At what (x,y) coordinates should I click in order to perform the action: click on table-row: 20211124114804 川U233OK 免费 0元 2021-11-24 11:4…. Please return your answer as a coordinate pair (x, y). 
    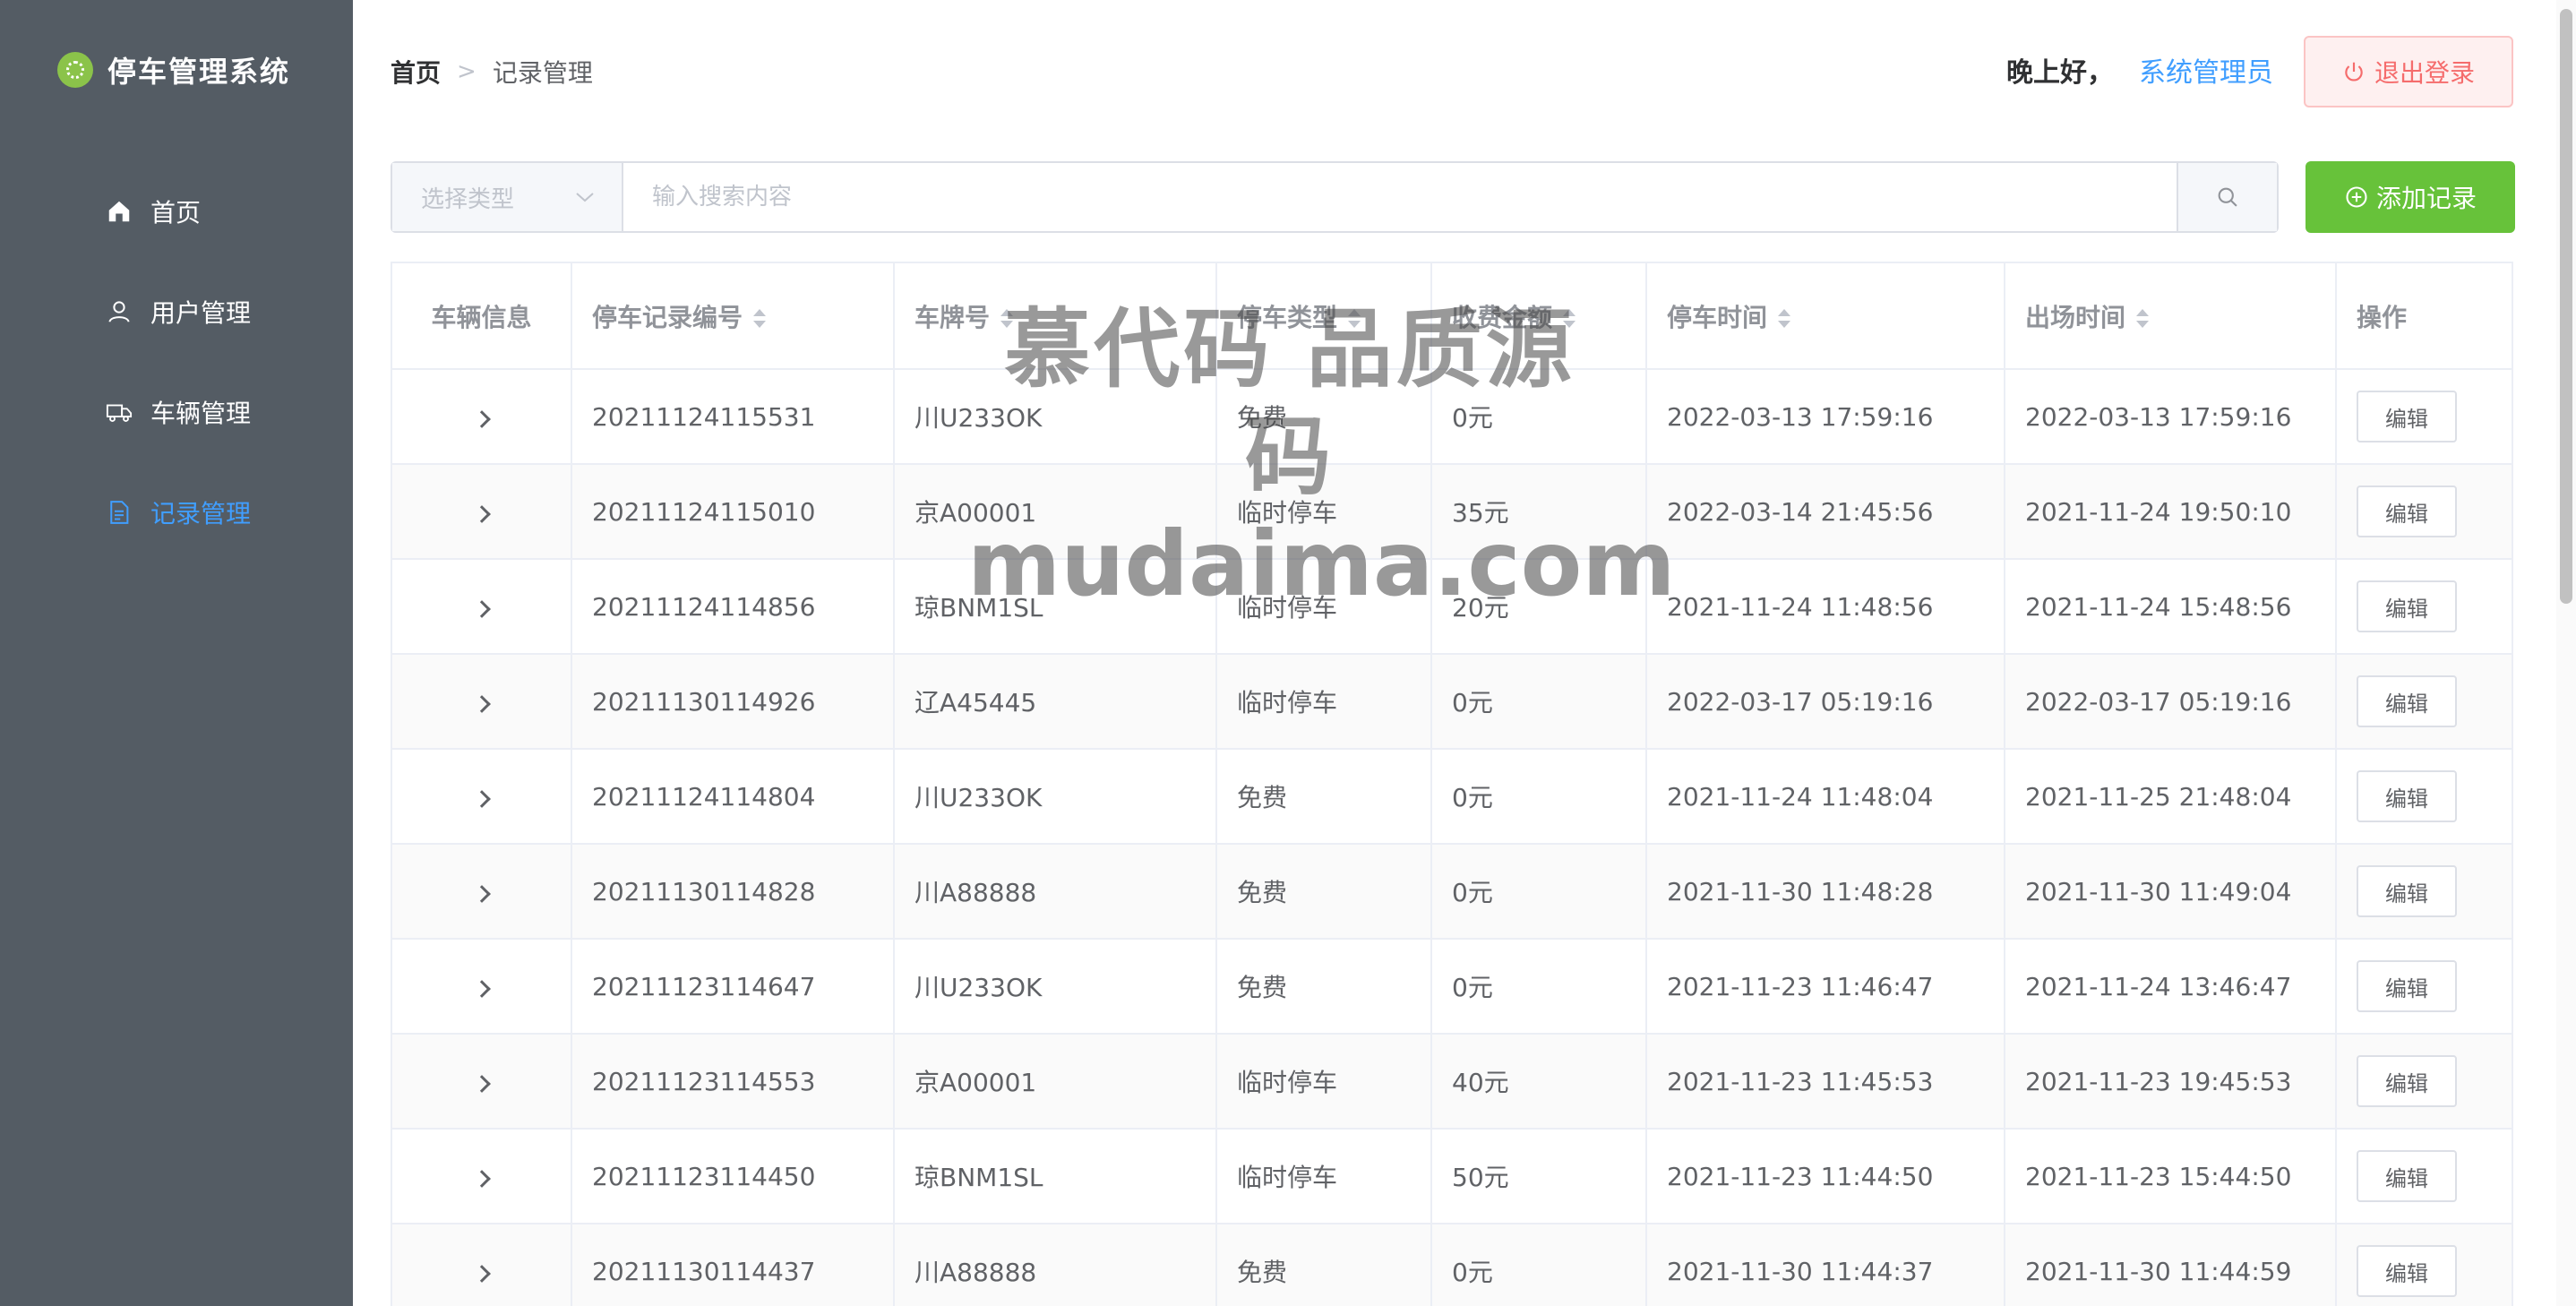
    Looking at the image, I should click on (1452, 797).